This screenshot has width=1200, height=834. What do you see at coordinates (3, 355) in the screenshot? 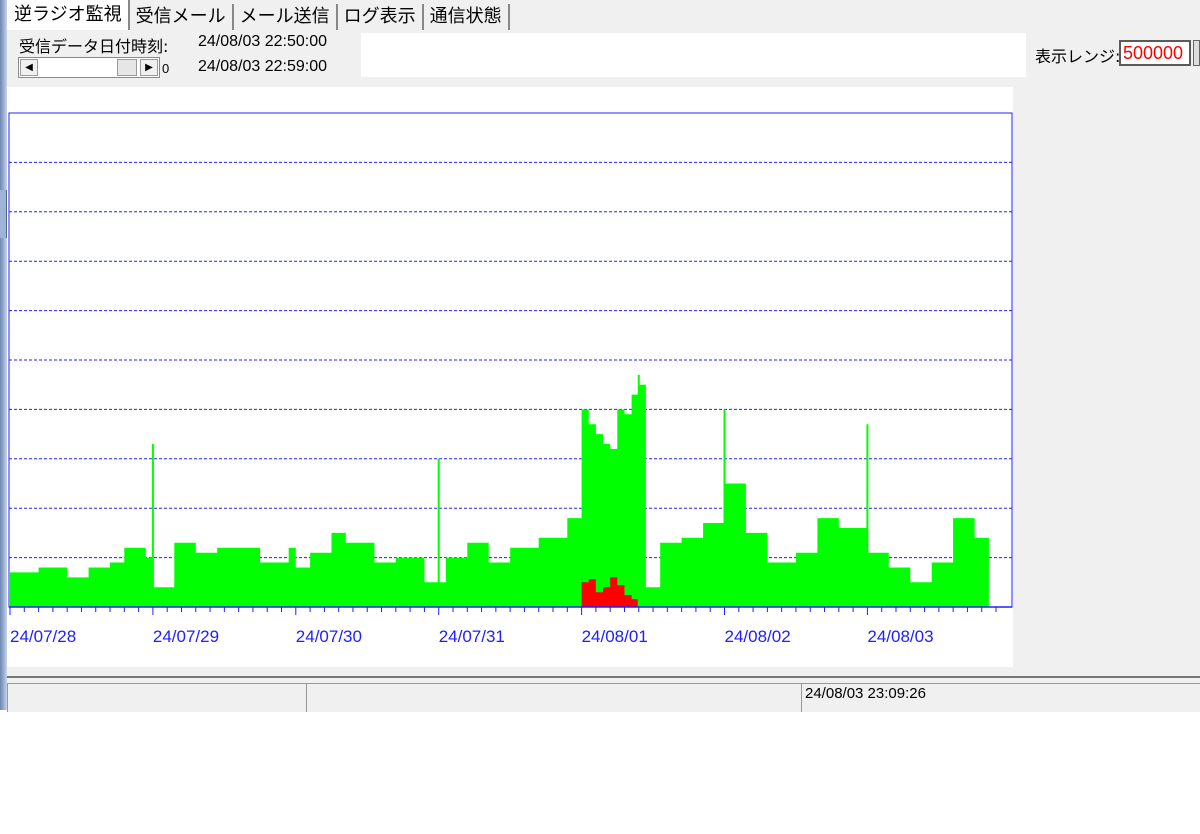
I see `window-edge` at bounding box center [3, 355].